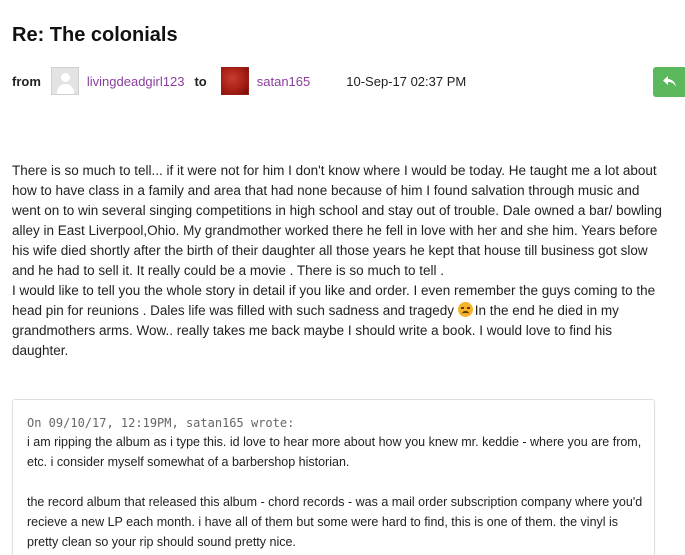 This screenshot has height=555, width=685. What do you see at coordinates (136, 81) in the screenshot?
I see `sender-link: livingdeadgirl123` at bounding box center [136, 81].